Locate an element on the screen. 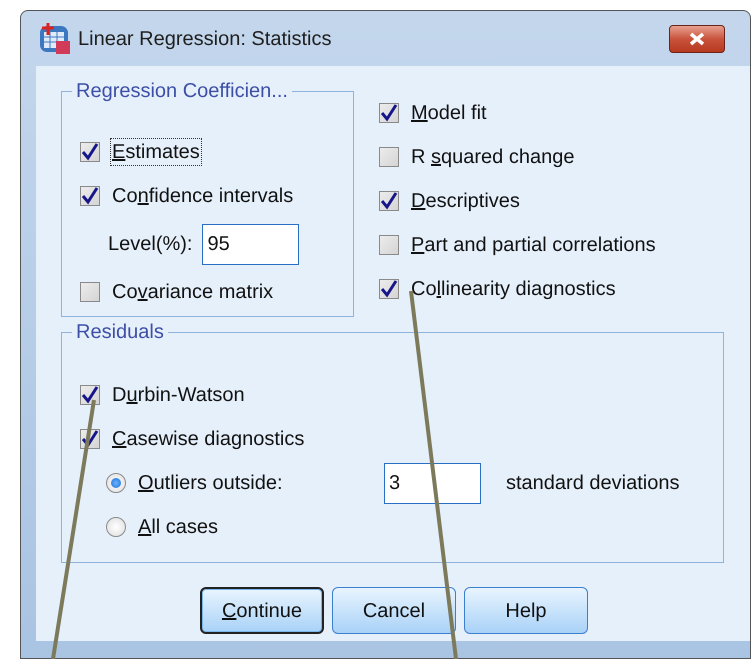 The width and height of the screenshot is (751, 659). close-icon is located at coordinates (697, 39).